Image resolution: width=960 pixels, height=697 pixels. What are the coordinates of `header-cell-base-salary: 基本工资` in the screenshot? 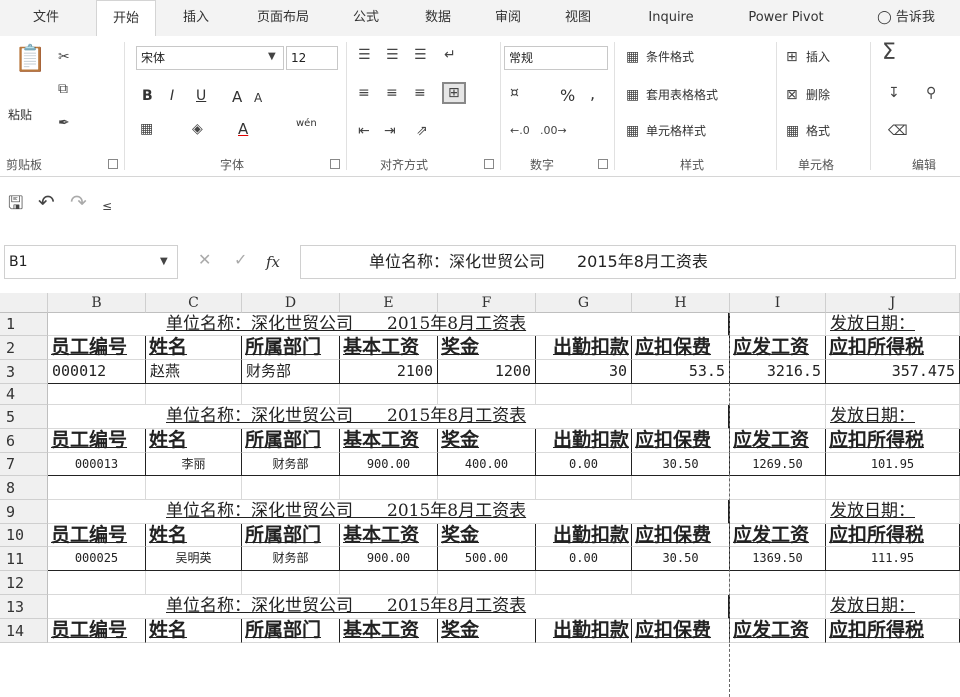 It's located at (389, 441).